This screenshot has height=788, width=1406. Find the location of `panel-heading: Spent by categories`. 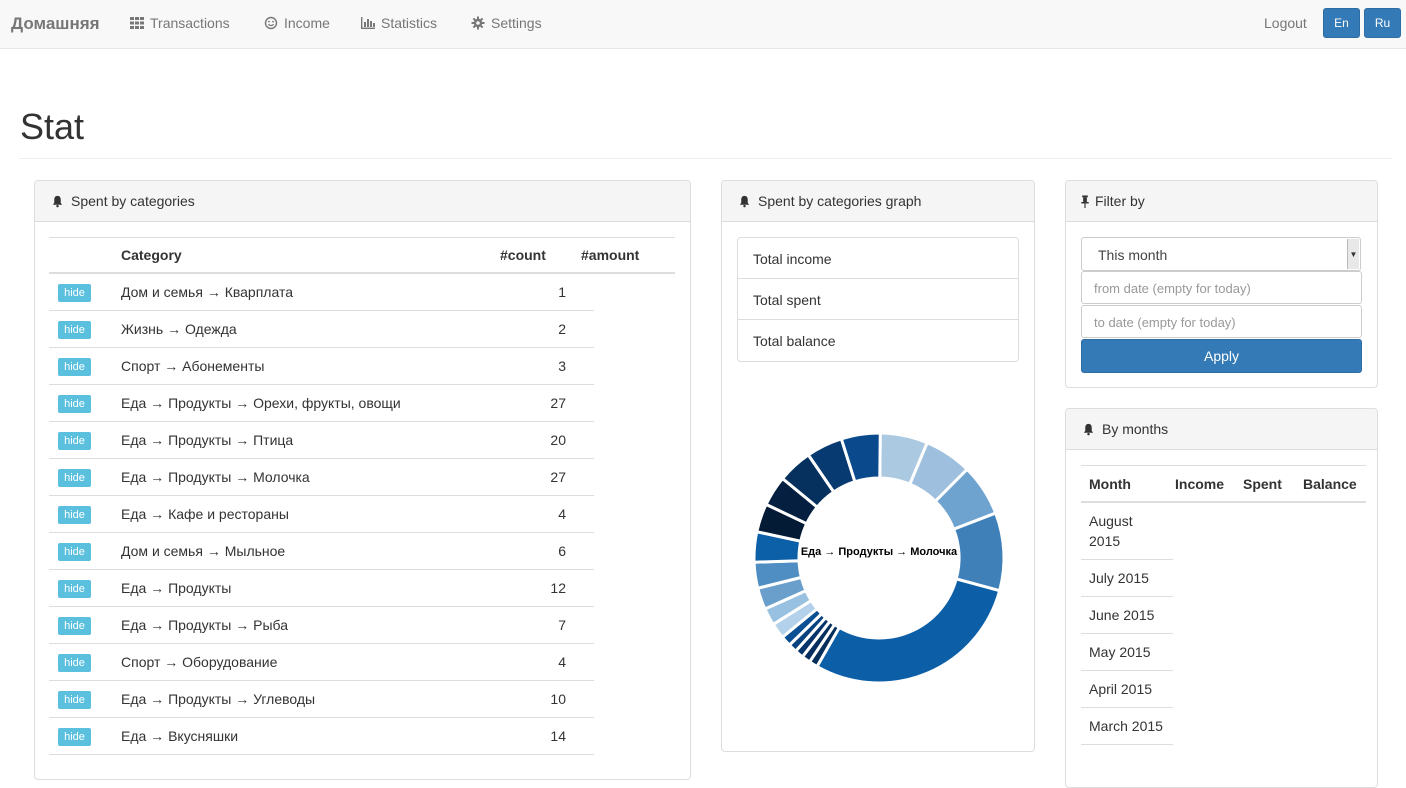

panel-heading: Spent by categories is located at coordinates (362, 201).